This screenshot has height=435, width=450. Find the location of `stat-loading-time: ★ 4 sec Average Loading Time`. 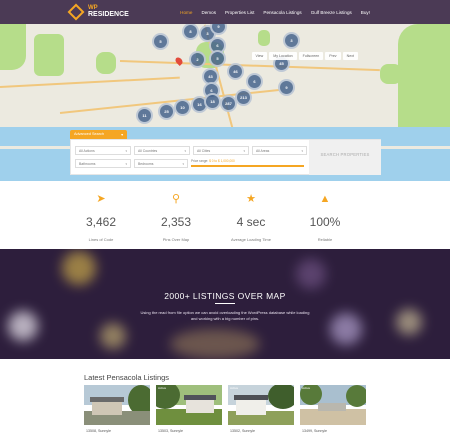

stat-loading-time: ★ 4 sec Average Loading Time is located at coordinates (251, 217).